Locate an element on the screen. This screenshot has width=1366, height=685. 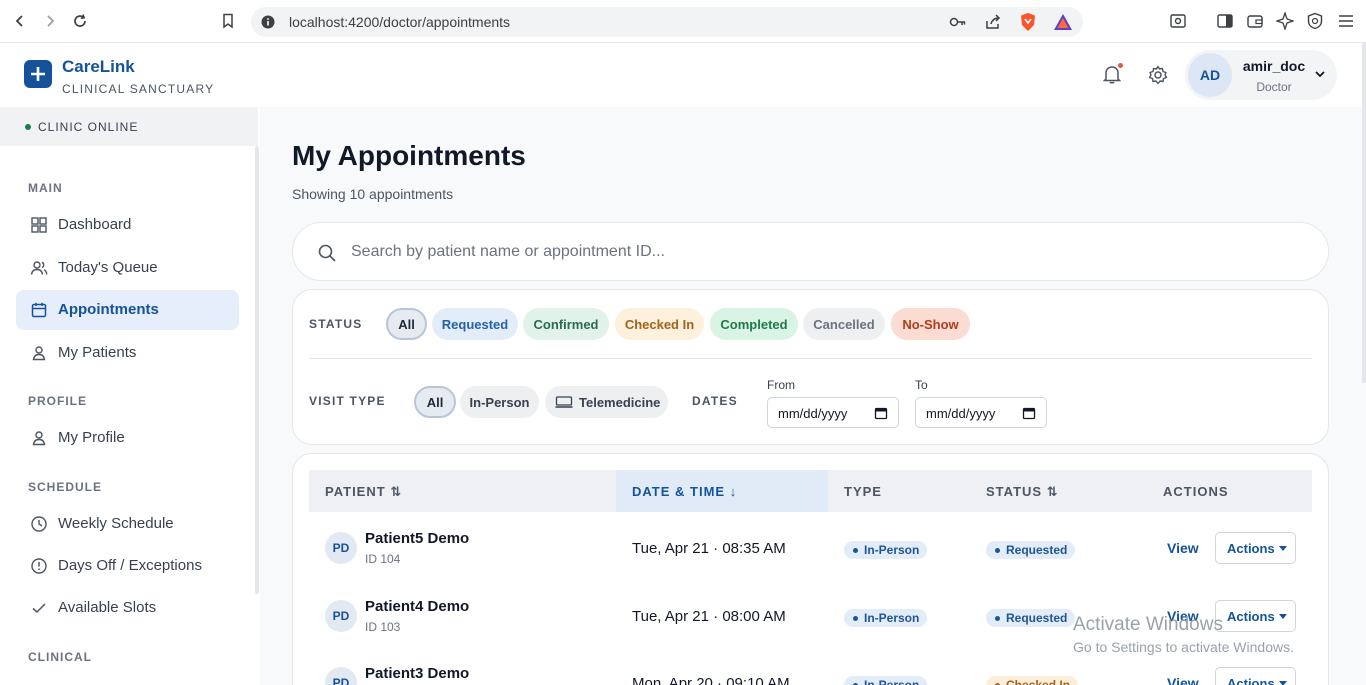
clinic-status-text: CLINIC ONLINE is located at coordinates (88, 127).